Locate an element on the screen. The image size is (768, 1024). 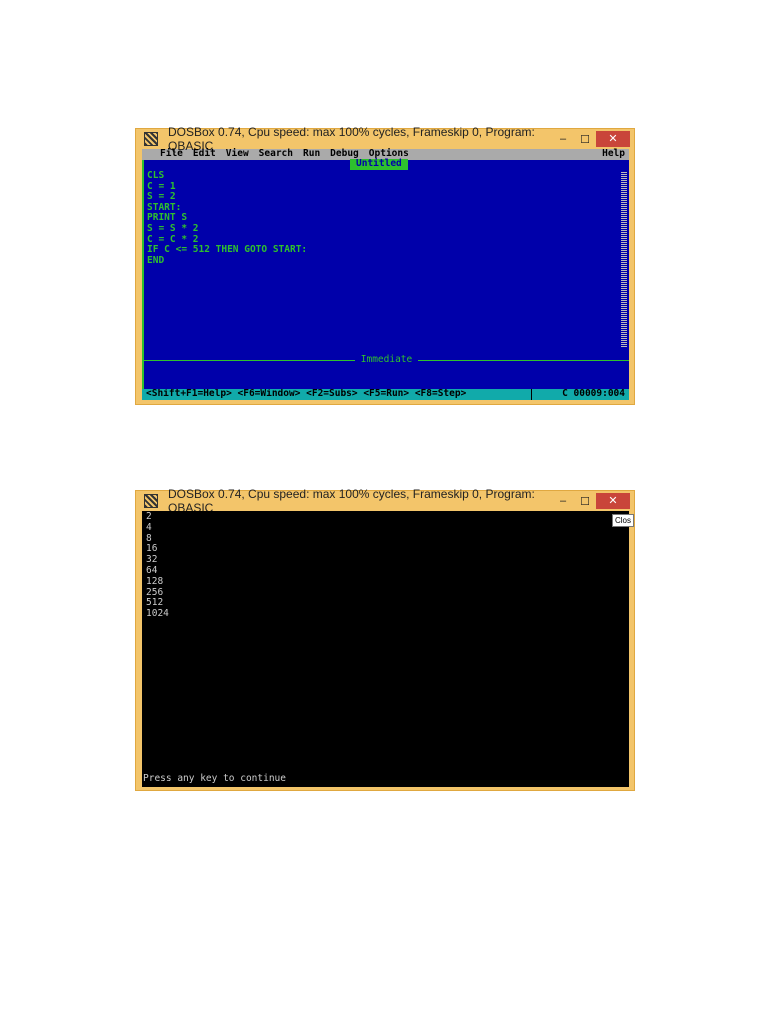
close-tooltip: Clos is located at coordinates (623, 520).